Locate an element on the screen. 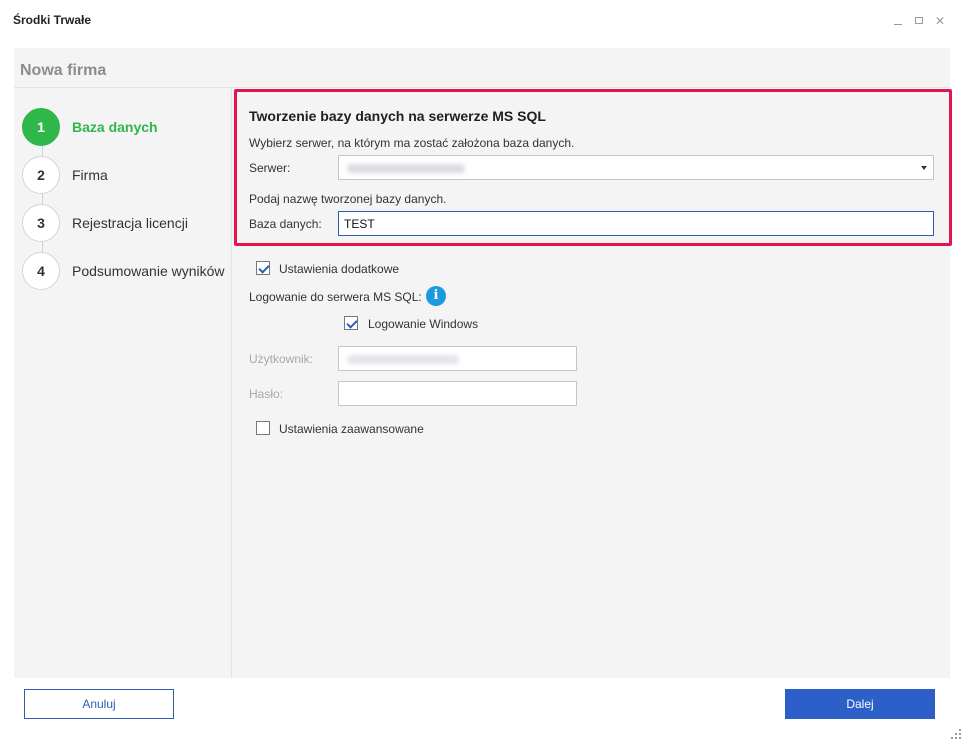  step-number: 2 is located at coordinates (41, 175).